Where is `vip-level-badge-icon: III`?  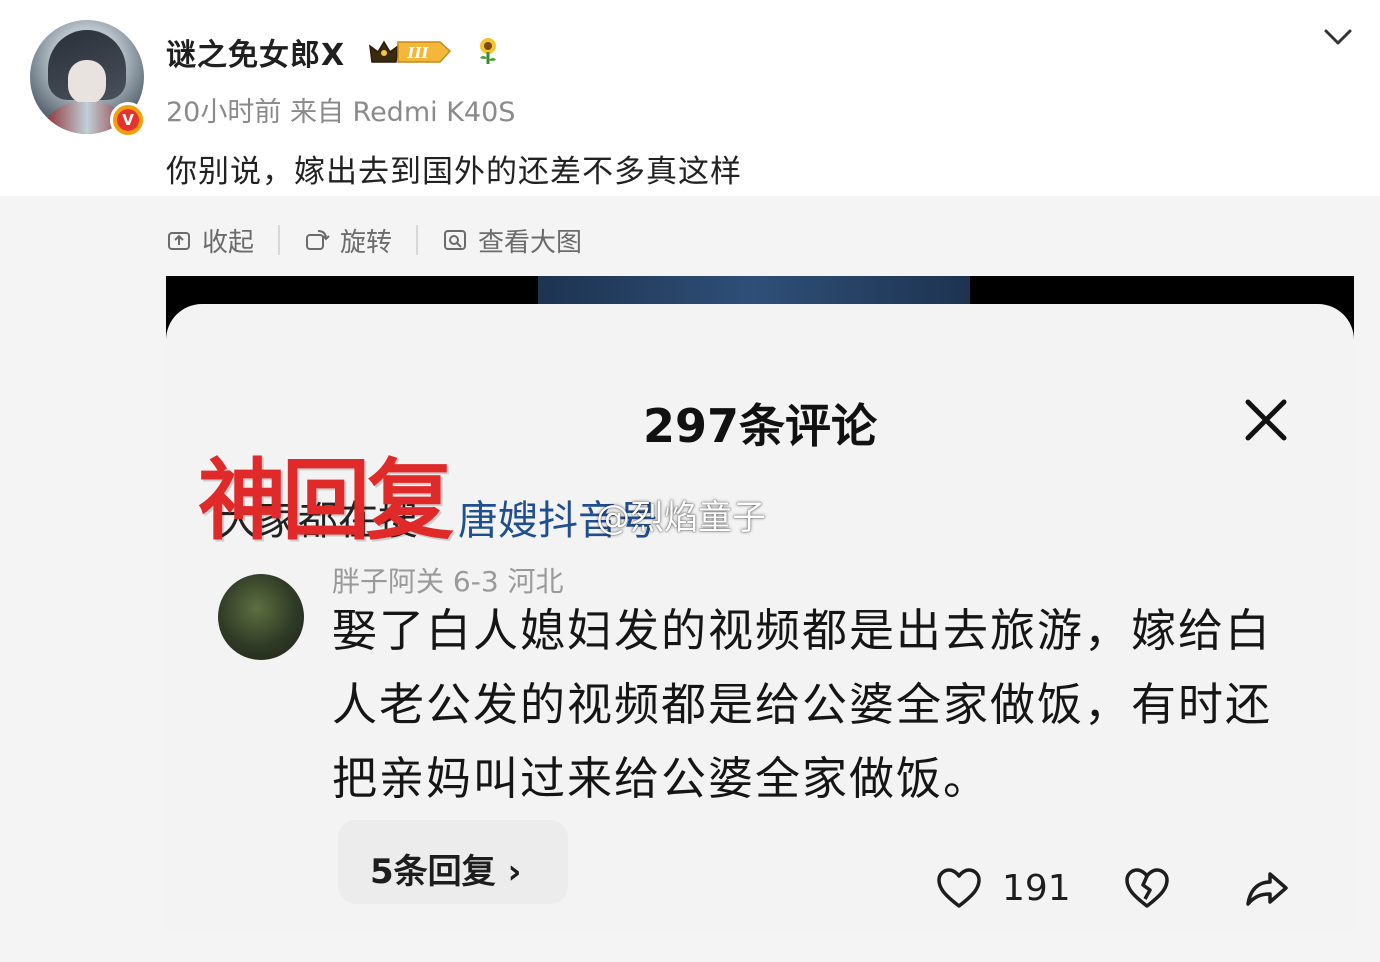
vip-level-badge-icon: III is located at coordinates (410, 51).